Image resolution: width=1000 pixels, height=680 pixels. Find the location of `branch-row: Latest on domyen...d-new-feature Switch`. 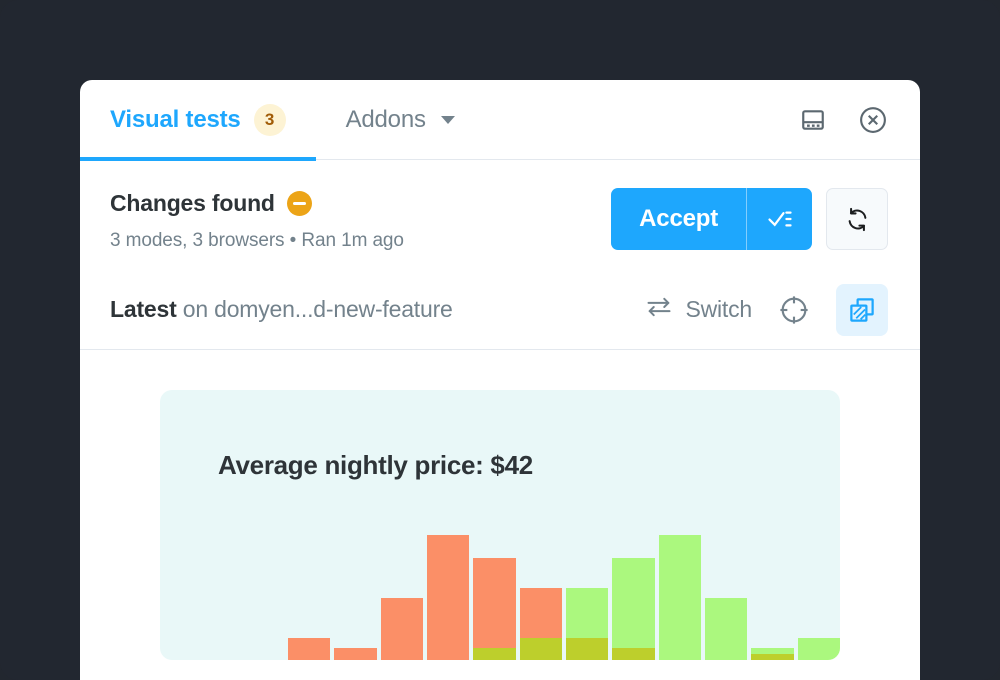

branch-row: Latest on domyen...d-new-feature Switch is located at coordinates (500, 310).